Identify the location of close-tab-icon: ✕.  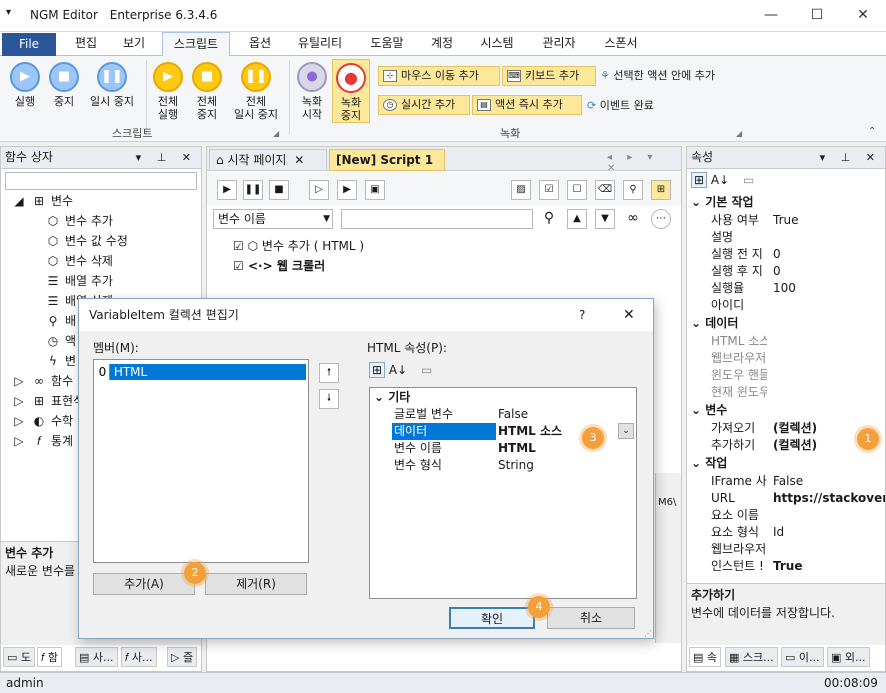
(299, 160).